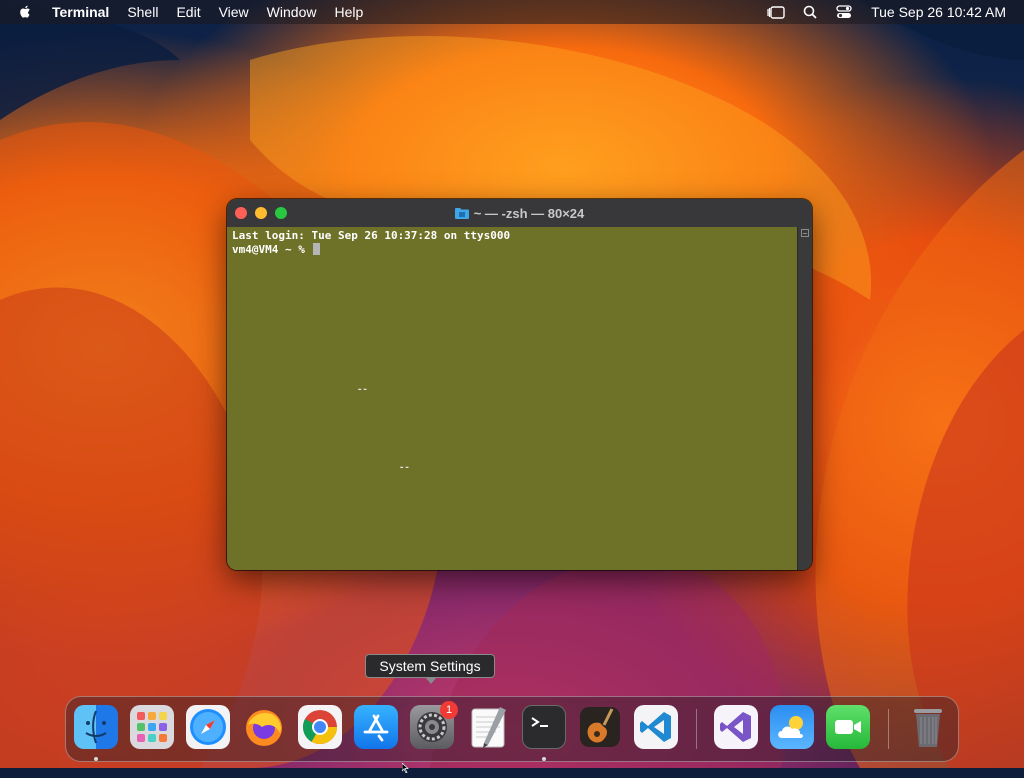 The height and width of the screenshot is (778, 1024). I want to click on terminal-running-indicator, so click(544, 759).